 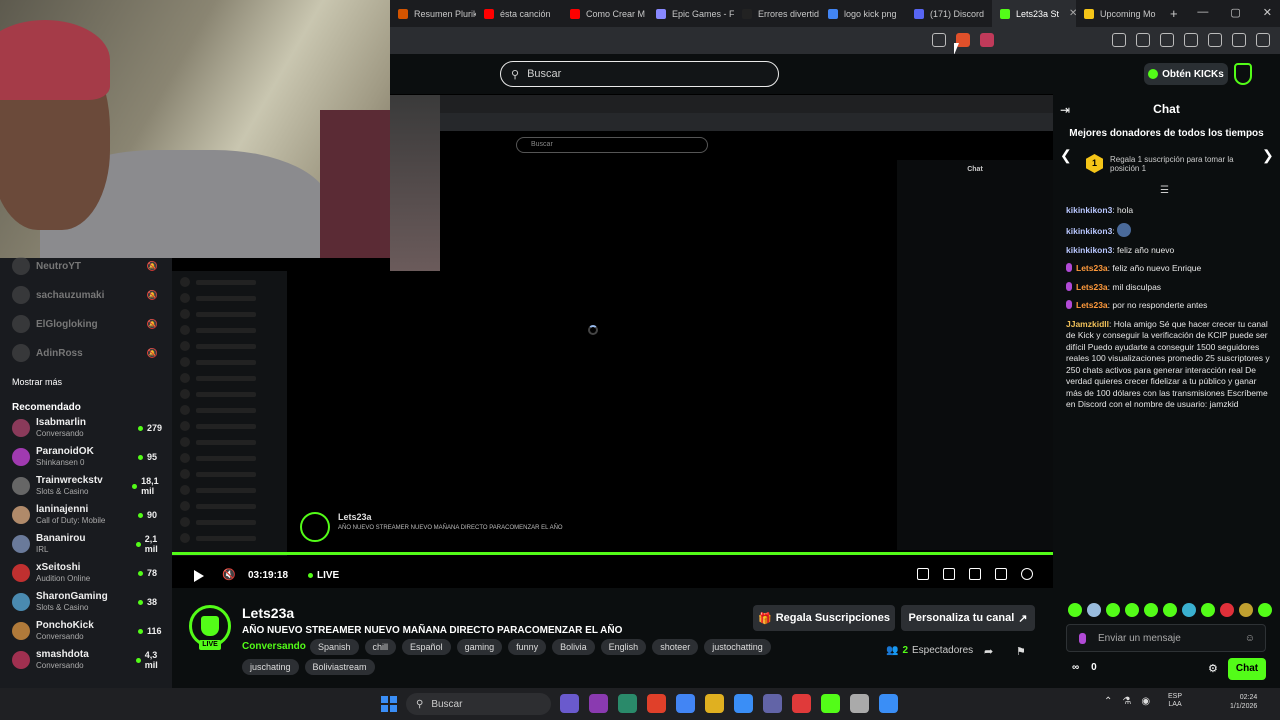 I want to click on sidebar-following-item: ElGlogloking 🔕, so click(x=86, y=324).